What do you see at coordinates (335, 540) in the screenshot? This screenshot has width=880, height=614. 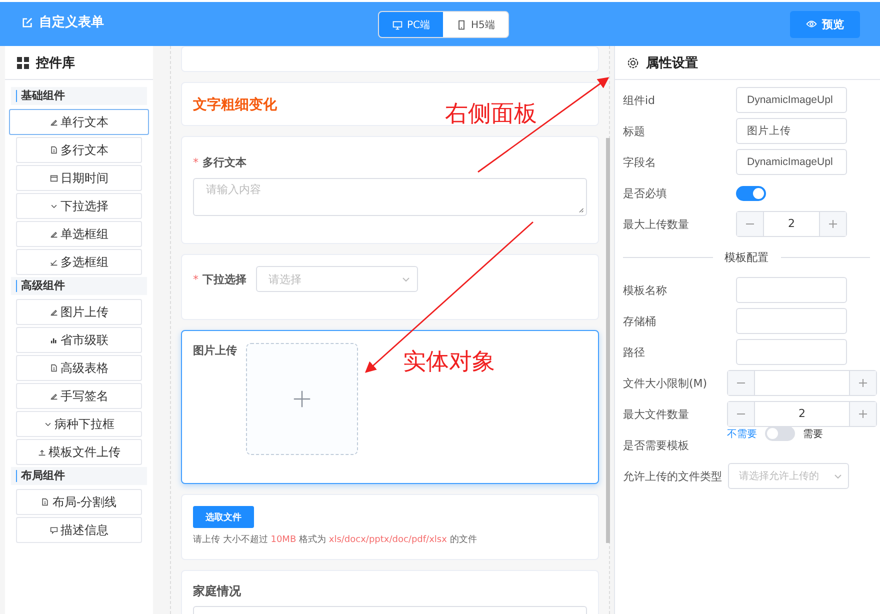 I see `upload-hint: 请上传 大小不超过 10MB 格式为 xls/docx/pptx/doc/pdf/xlsx 的文件` at bounding box center [335, 540].